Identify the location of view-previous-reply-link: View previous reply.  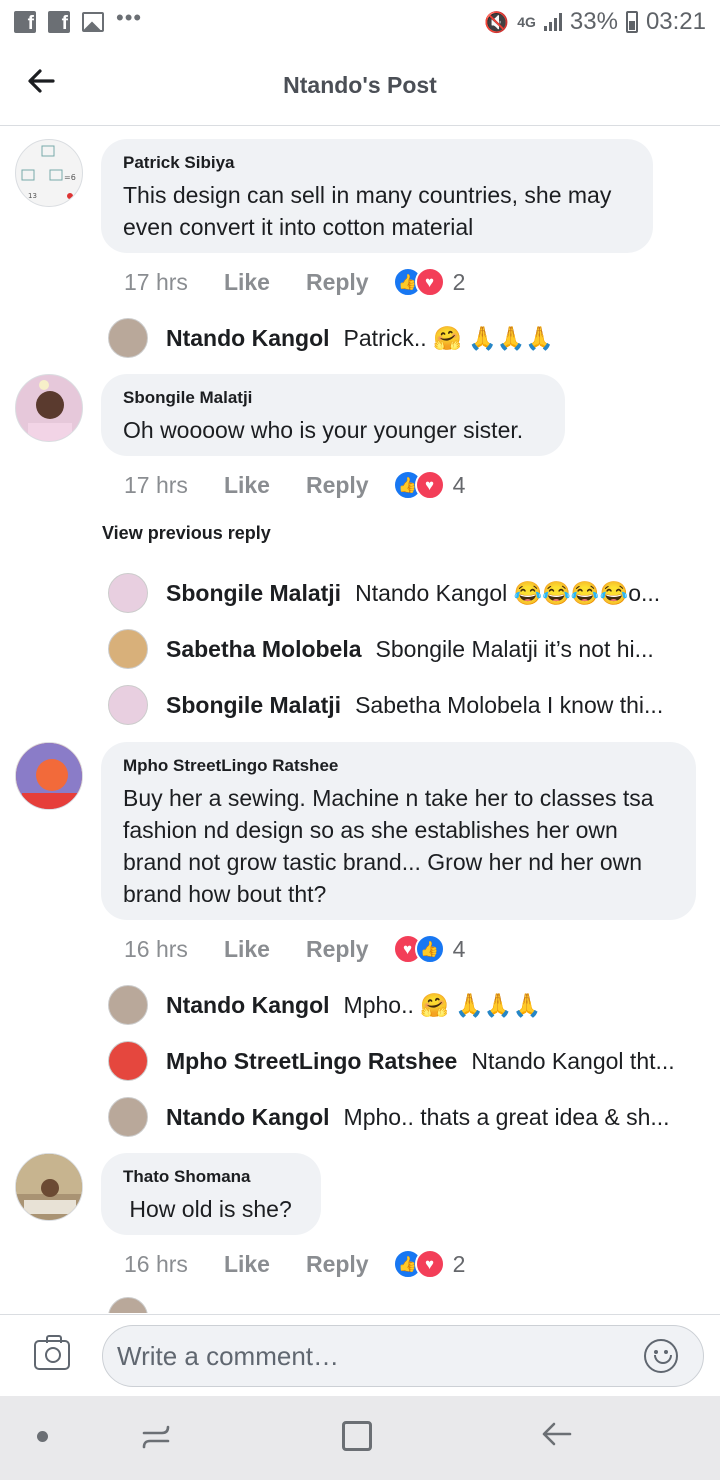
(186, 533).